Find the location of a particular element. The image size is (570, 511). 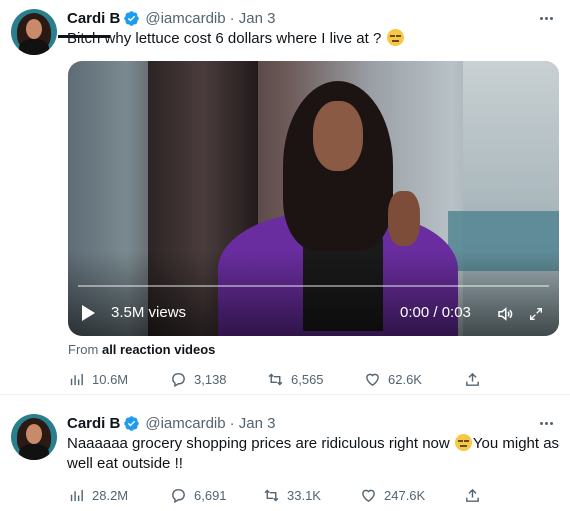

handle: @iamcardib is located at coordinates (185, 423).